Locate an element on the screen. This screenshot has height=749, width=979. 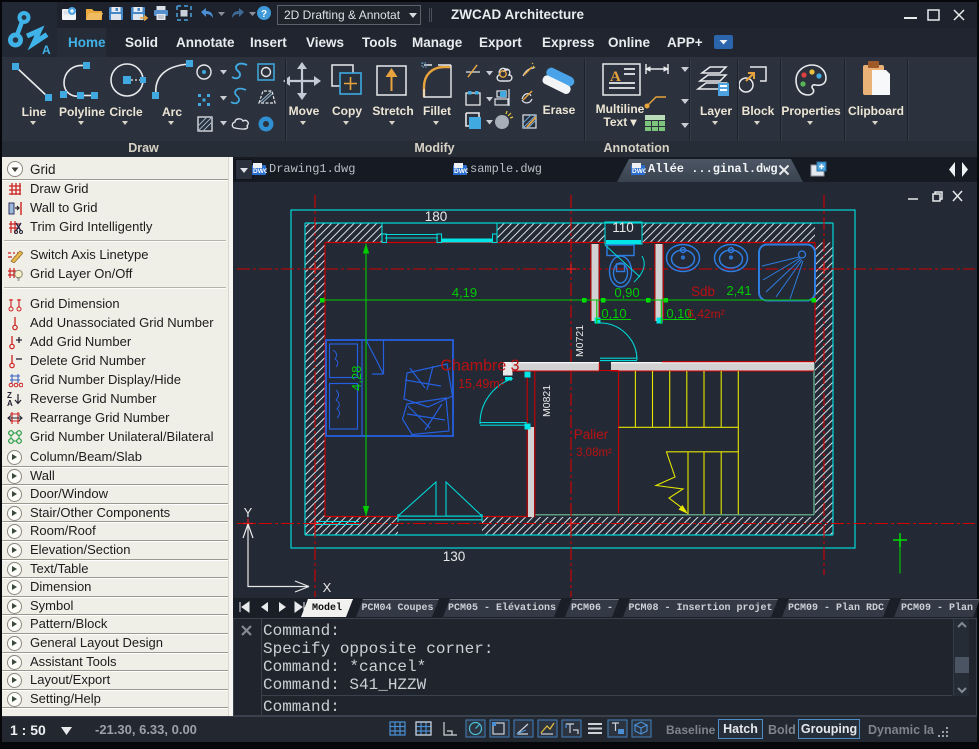
svg-text: 0,90 is located at coordinates (626, 292).